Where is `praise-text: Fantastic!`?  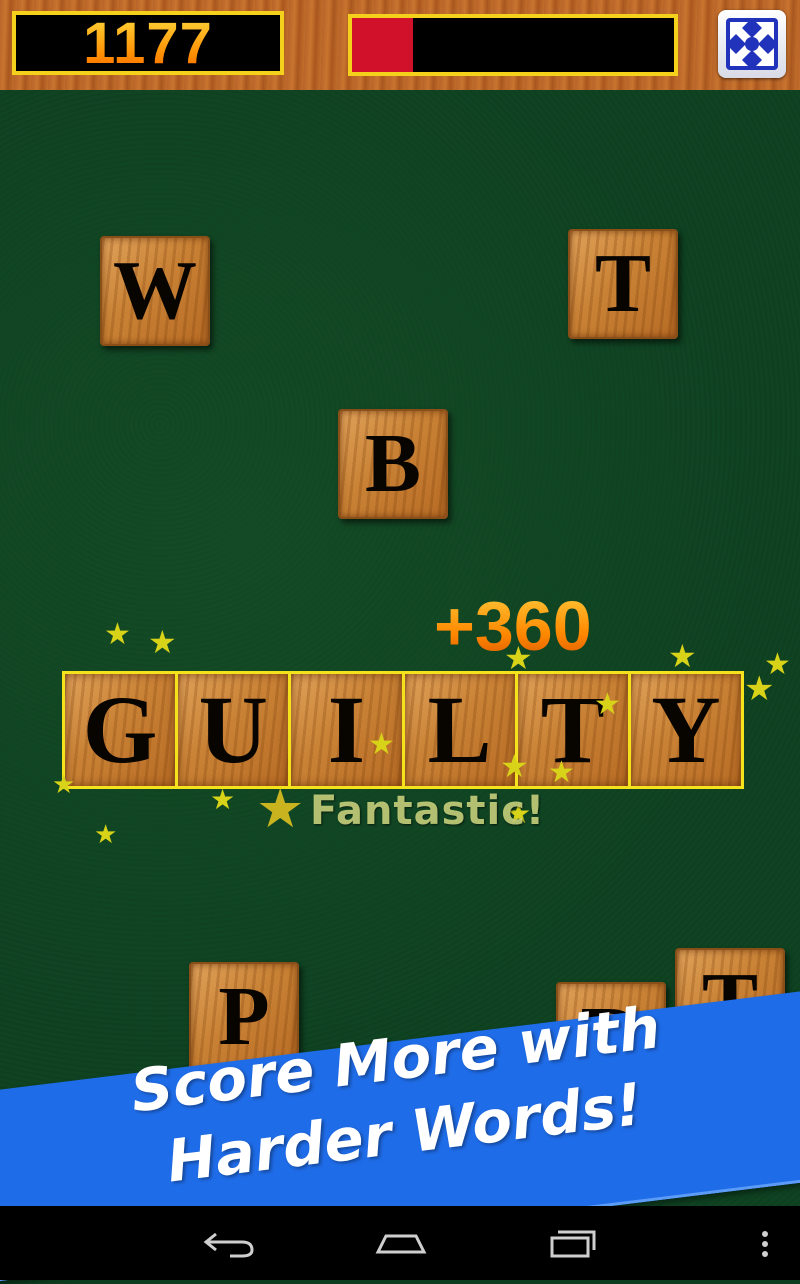
praise-text: Fantastic! is located at coordinates (428, 811).